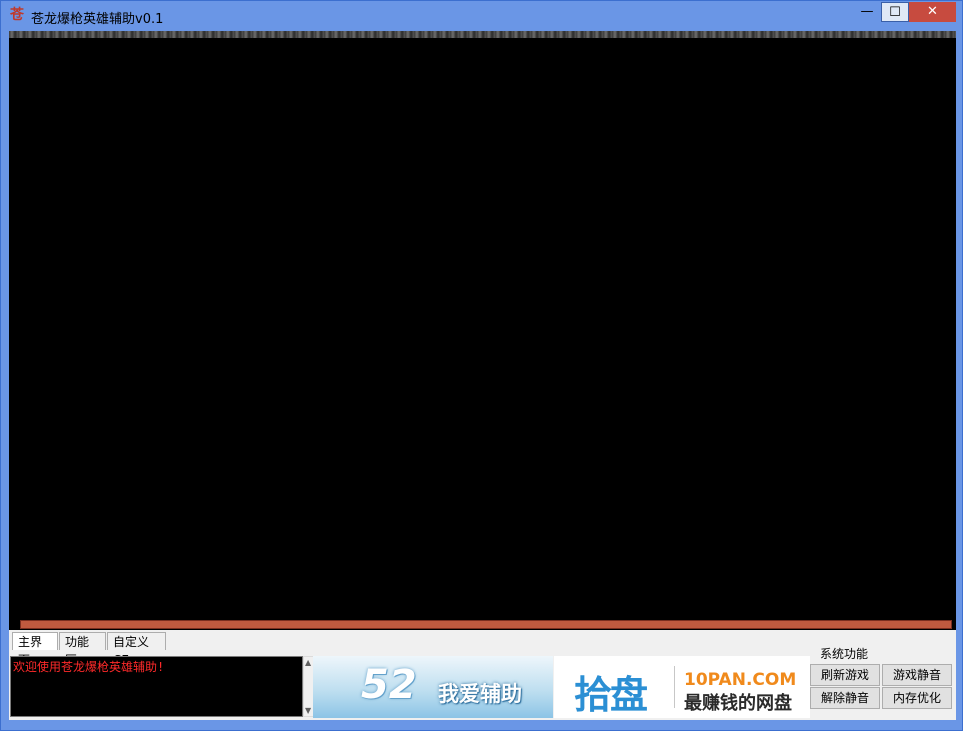 This screenshot has height=731, width=963. I want to click on title-bar: 苍 苍龙爆枪英雄辅助v0.1 — ☐ ✕, so click(481, 15).